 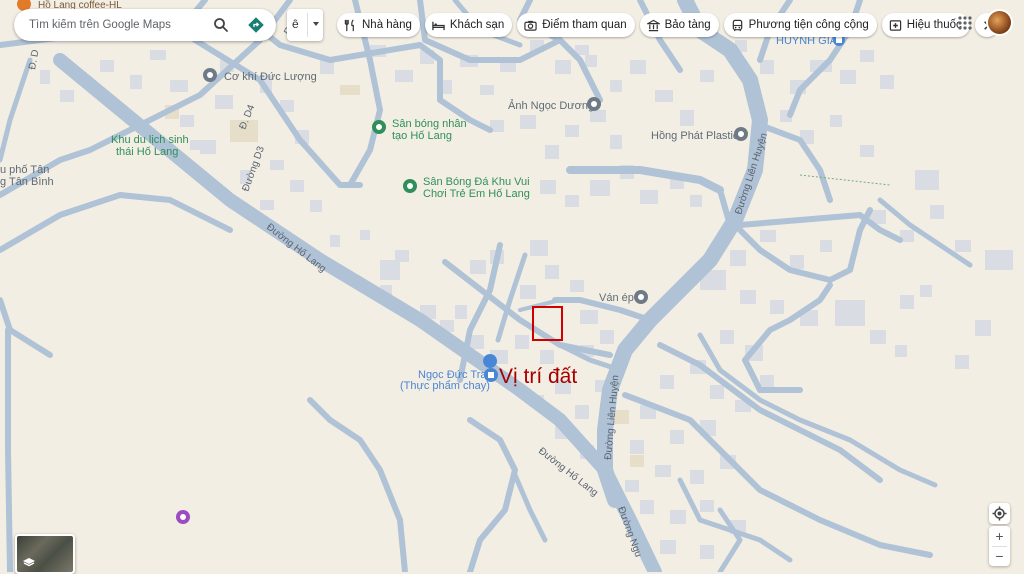 What do you see at coordinates (695, 136) in the screenshot?
I see `place-label-hong-phat: Hồng Phát Plastic` at bounding box center [695, 136].